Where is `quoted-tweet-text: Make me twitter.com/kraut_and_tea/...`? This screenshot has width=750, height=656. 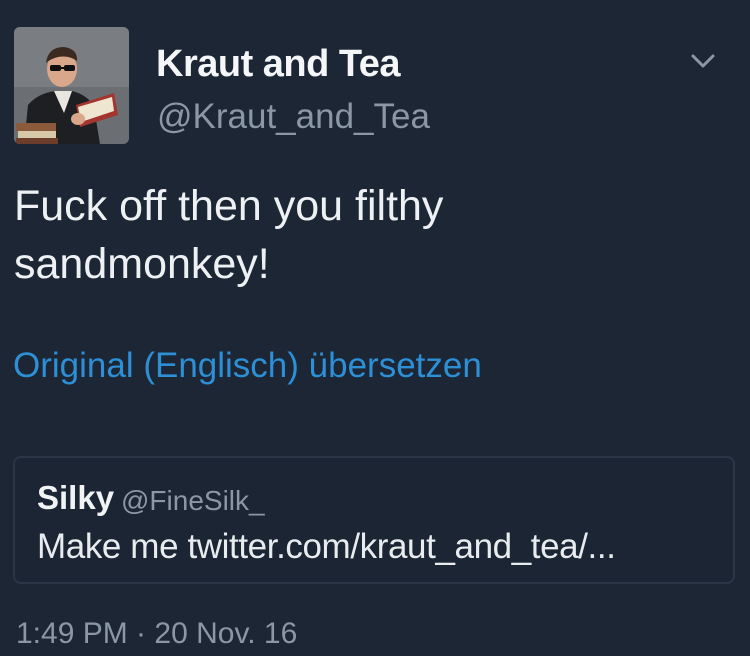 quoted-tweet-text: Make me twitter.com/kraut_and_tea/... is located at coordinates (326, 546).